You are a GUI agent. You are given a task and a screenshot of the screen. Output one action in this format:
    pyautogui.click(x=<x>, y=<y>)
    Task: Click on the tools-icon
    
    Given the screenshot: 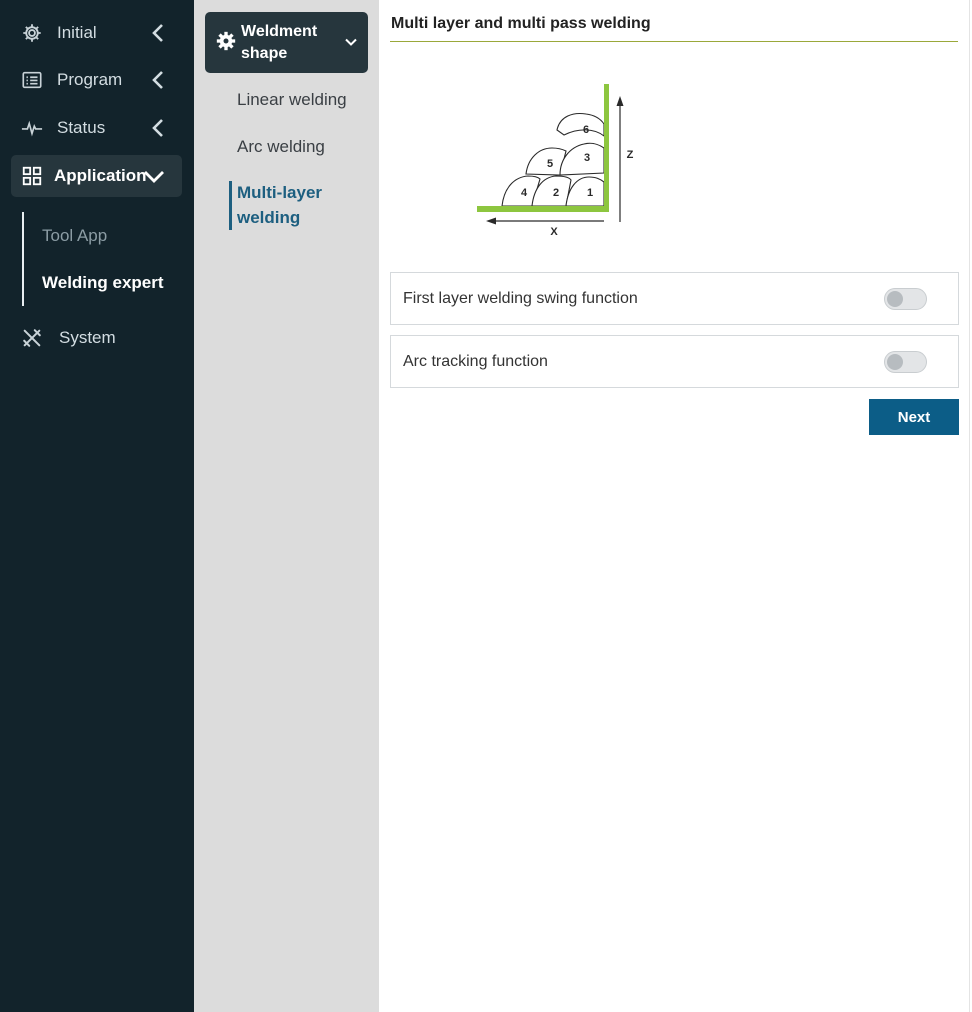 What is the action you would take?
    pyautogui.click(x=32, y=338)
    